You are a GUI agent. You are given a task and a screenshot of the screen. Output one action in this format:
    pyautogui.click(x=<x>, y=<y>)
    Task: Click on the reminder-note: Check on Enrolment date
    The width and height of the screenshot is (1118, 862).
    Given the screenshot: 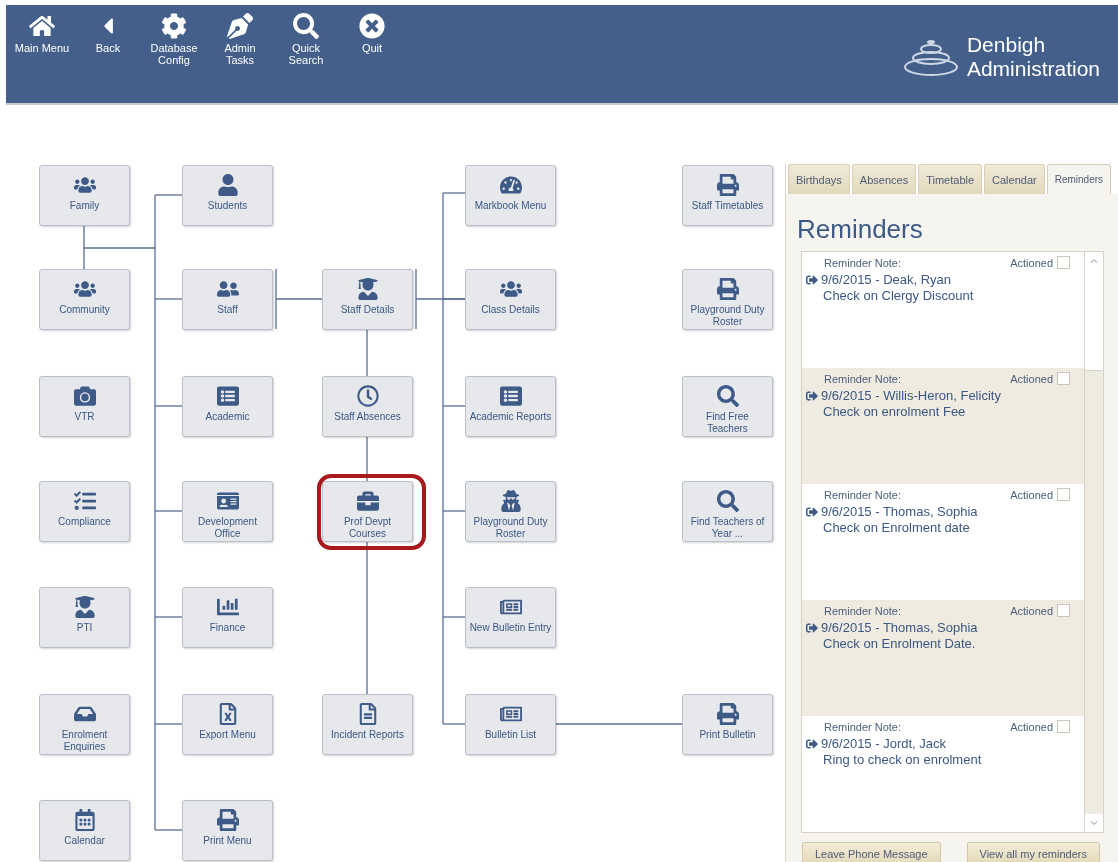 What is the action you would take?
    pyautogui.click(x=896, y=527)
    